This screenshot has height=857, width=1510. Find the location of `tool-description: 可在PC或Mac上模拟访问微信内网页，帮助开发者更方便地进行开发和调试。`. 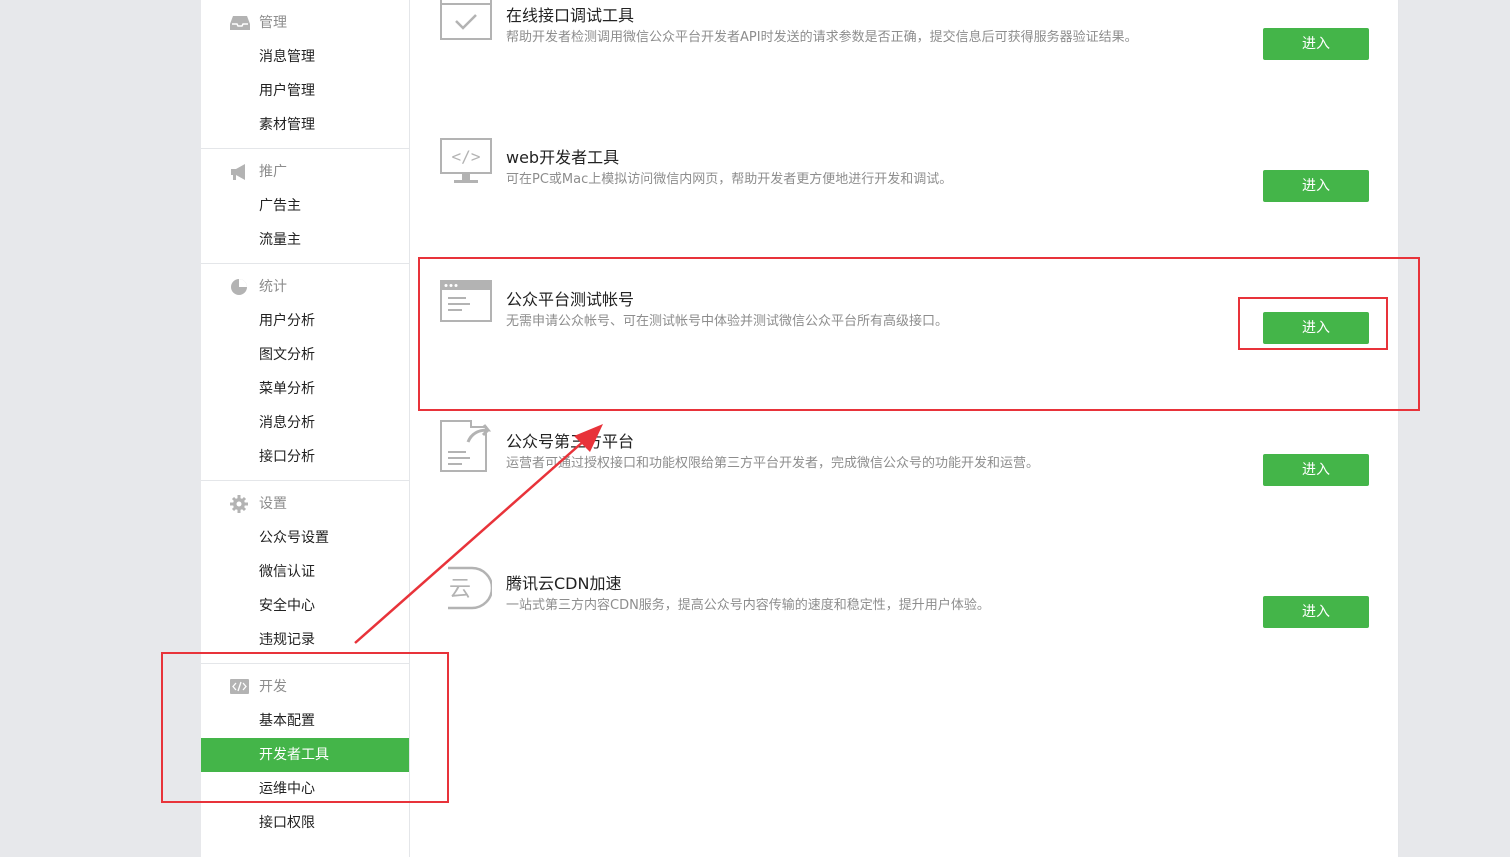

tool-description: 可在PC或Mac上模拟访问微信内网页，帮助开发者更方便地进行开发和调试。 is located at coordinates (729, 179).